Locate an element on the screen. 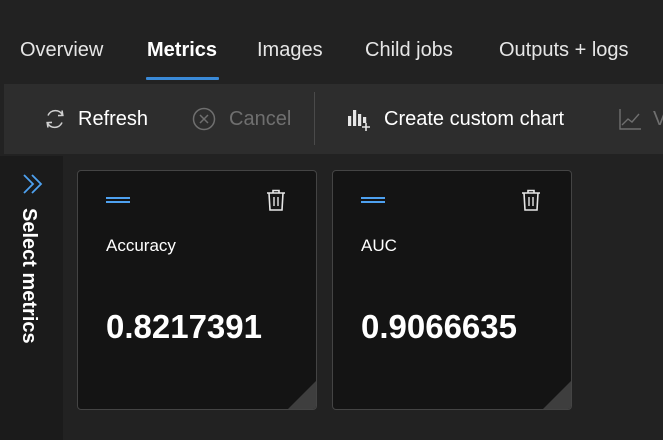  line-chart-icon is located at coordinates (630, 119).